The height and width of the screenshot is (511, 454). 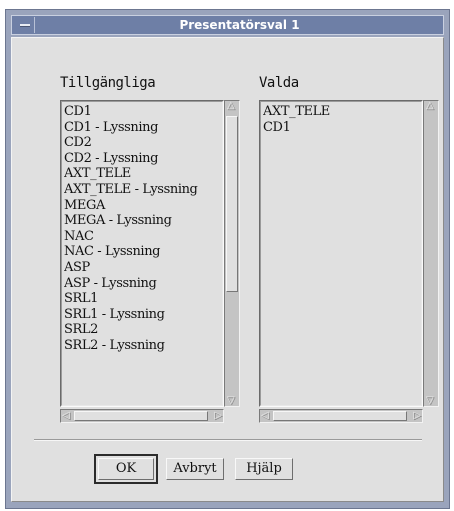 I want to click on list-item: SRL1 - Lyssning, so click(x=142, y=315).